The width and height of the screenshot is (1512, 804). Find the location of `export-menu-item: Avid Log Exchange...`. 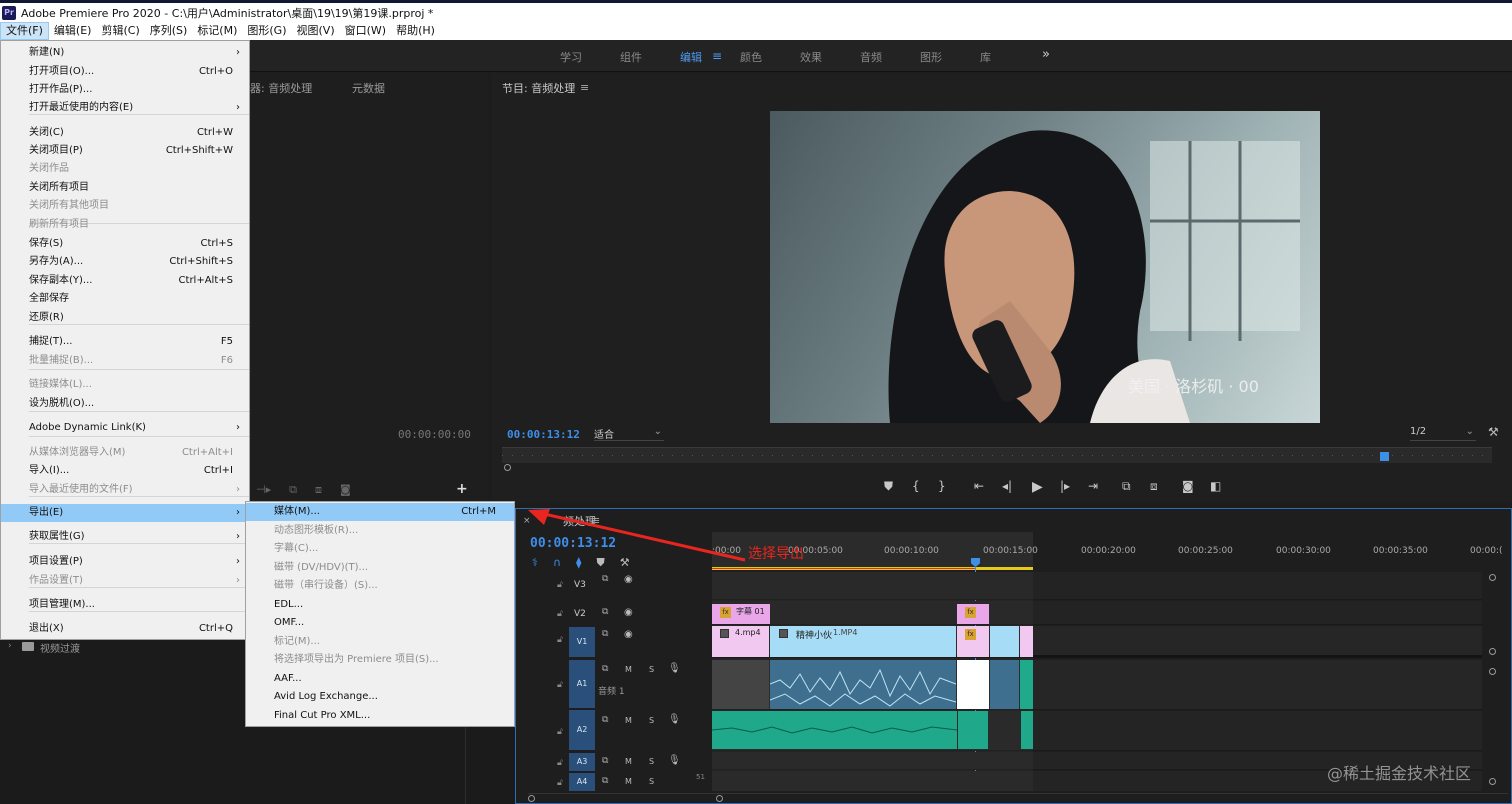

export-menu-item: Avid Log Exchange... is located at coordinates (380, 697).